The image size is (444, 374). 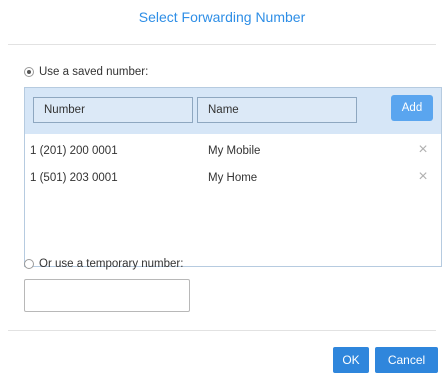 I want to click on table-row: 1 (501) 203 0001 My Home ×, so click(x=233, y=178).